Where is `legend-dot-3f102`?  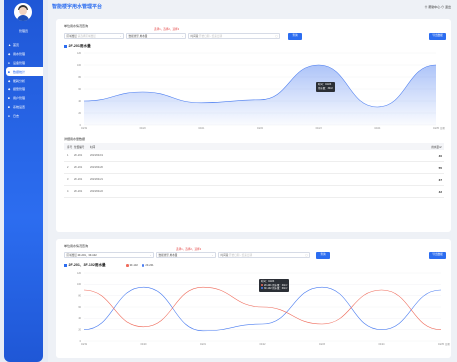 legend-dot-3f102 is located at coordinates (127, 265).